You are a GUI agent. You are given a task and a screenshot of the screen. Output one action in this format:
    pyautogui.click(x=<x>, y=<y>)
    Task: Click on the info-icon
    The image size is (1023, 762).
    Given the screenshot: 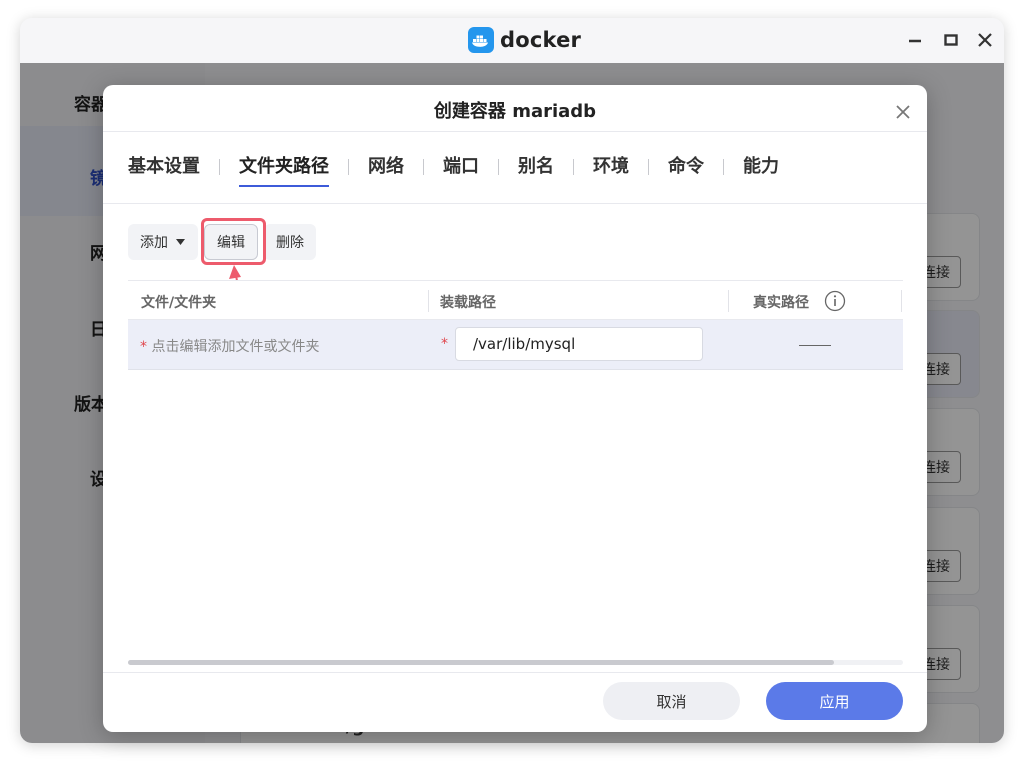 What is the action you would take?
    pyautogui.click(x=835, y=301)
    